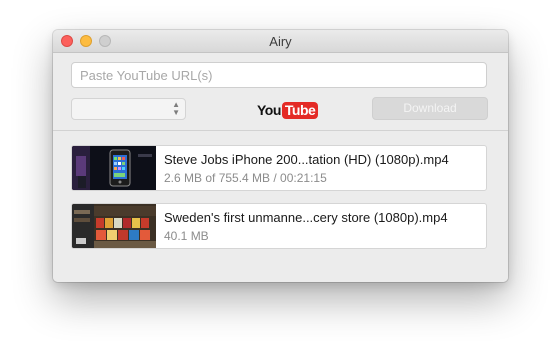 This screenshot has height=341, width=560. What do you see at coordinates (176, 108) in the screenshot?
I see `chevron-updown-icon: ▲ ▼` at bounding box center [176, 108].